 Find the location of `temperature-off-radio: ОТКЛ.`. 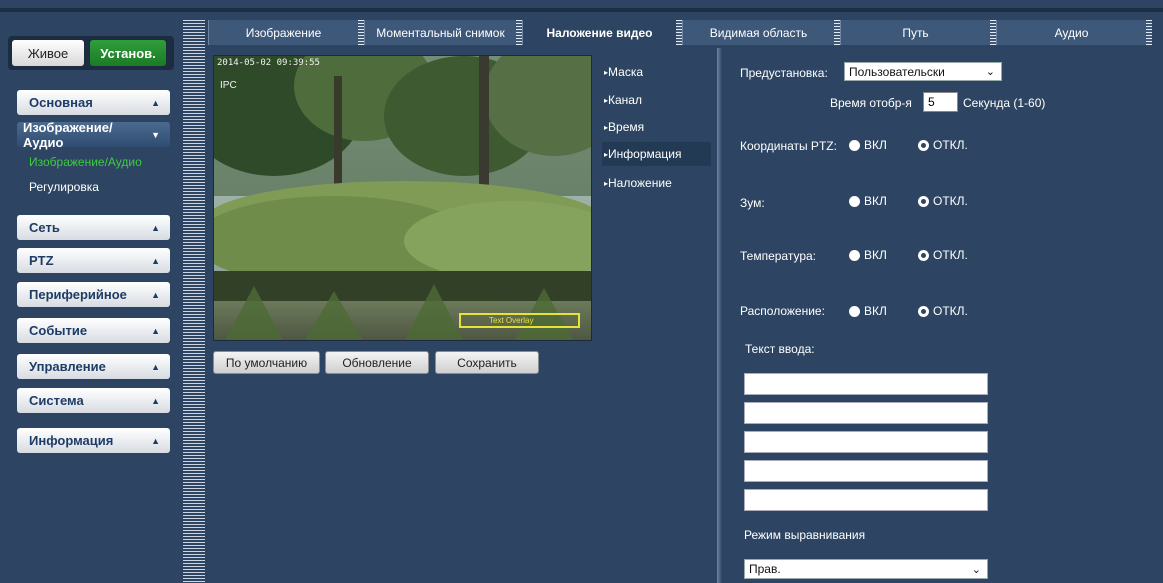

temperature-off-radio: ОТКЛ. is located at coordinates (943, 255).